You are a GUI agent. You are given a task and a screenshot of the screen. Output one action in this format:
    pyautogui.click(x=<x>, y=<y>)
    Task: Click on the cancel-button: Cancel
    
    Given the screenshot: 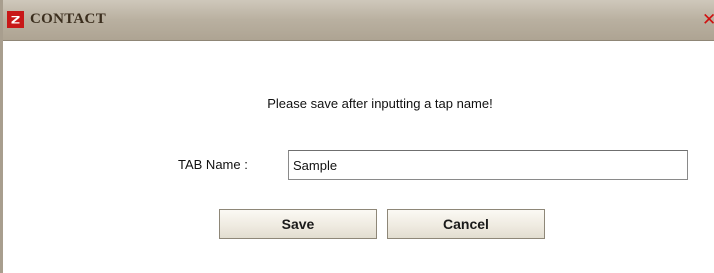 What is the action you would take?
    pyautogui.click(x=466, y=224)
    